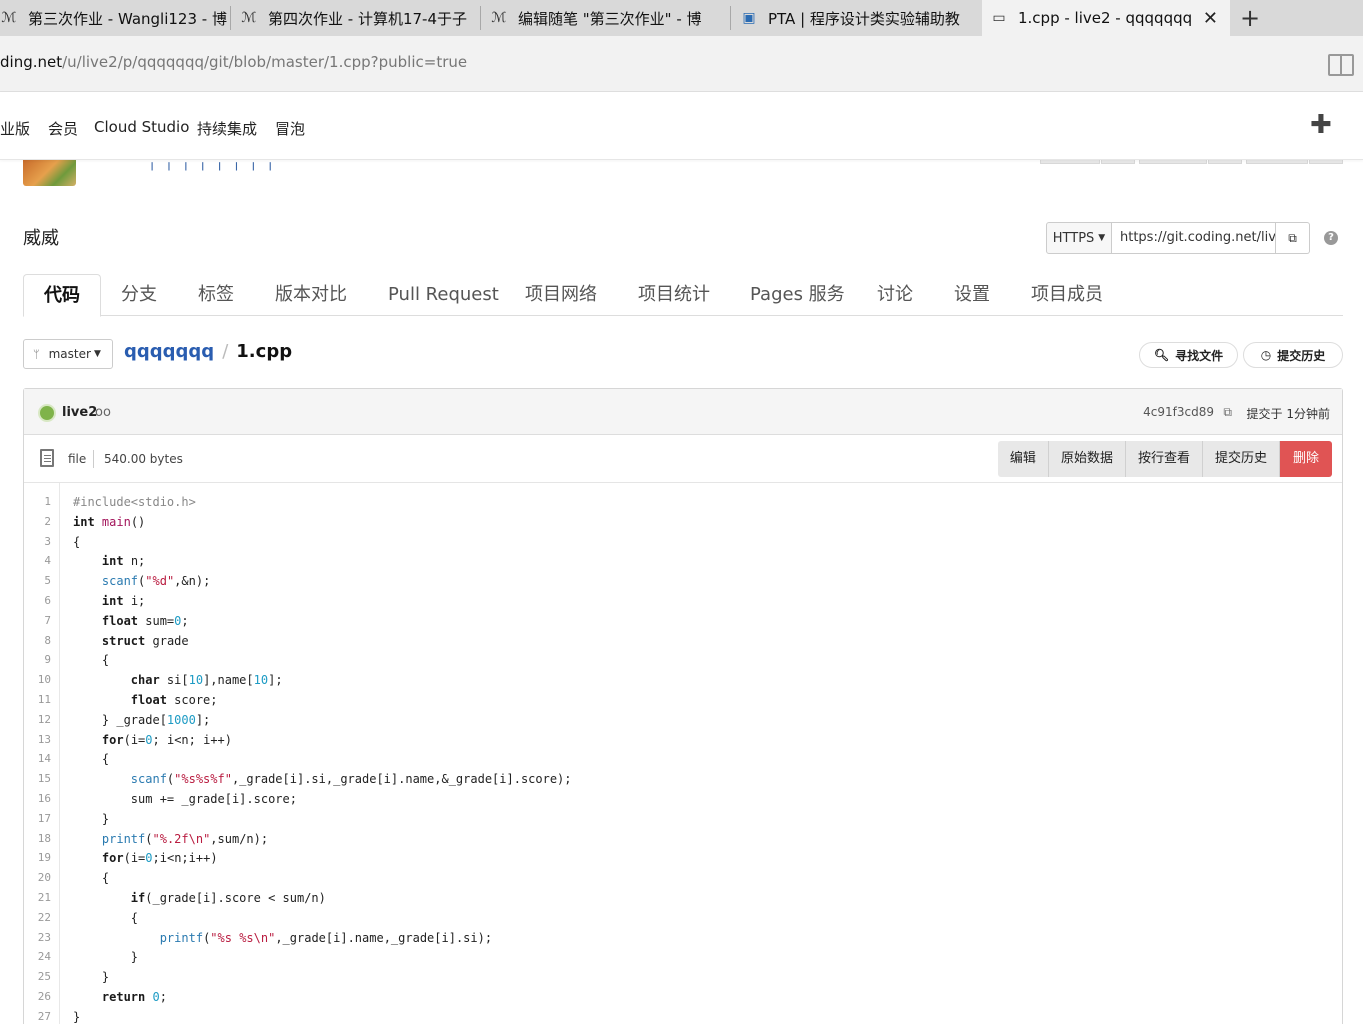  What do you see at coordinates (44, 699) in the screenshot?
I see `line-number: 11` at bounding box center [44, 699].